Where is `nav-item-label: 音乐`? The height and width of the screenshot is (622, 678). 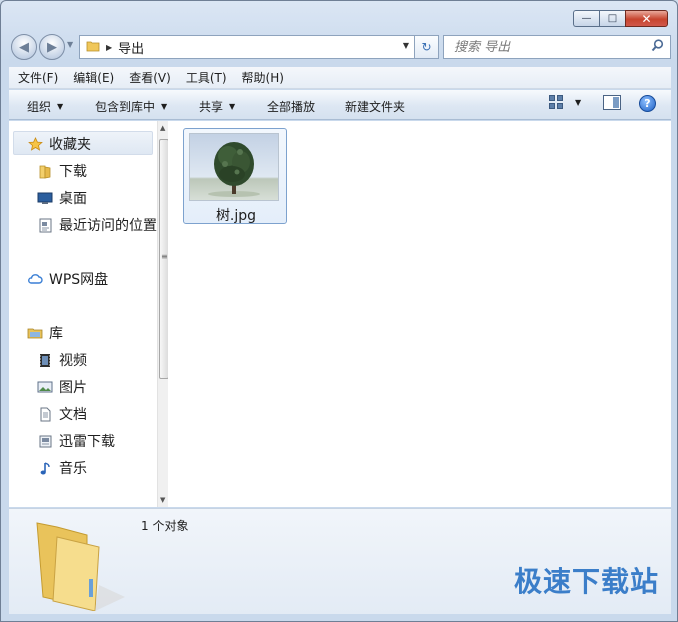 nav-item-label: 音乐 is located at coordinates (73, 469).